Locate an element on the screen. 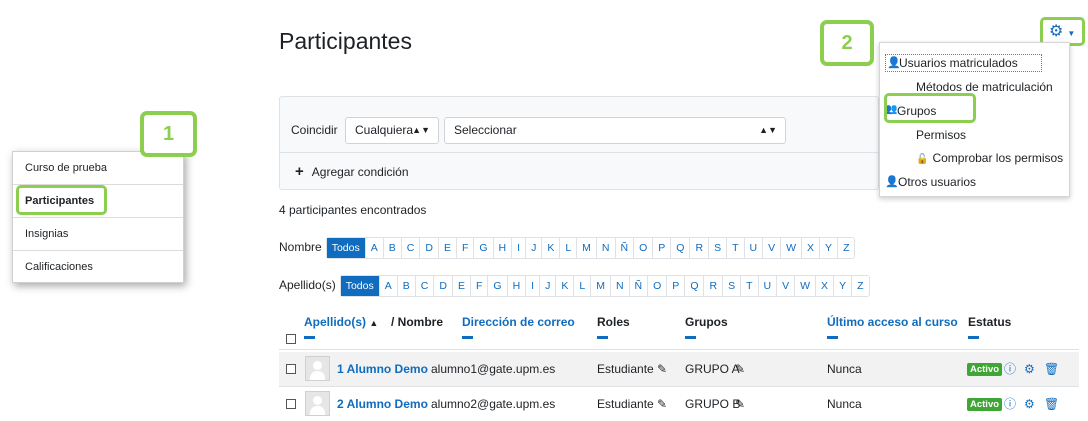 The height and width of the screenshot is (421, 1088). lastname-initial-letter-button: G is located at coordinates (498, 286).